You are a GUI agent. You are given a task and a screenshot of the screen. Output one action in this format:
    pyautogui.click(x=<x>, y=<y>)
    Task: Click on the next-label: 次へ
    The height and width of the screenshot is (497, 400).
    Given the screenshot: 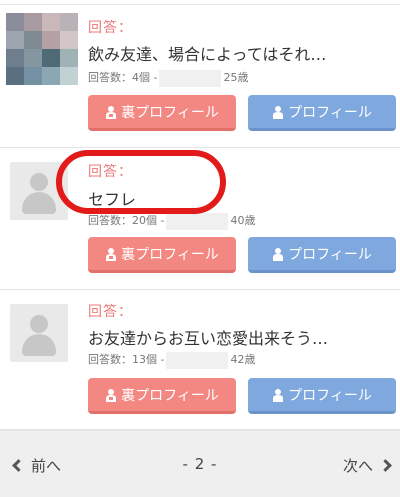 What is the action you would take?
    pyautogui.click(x=357, y=466)
    